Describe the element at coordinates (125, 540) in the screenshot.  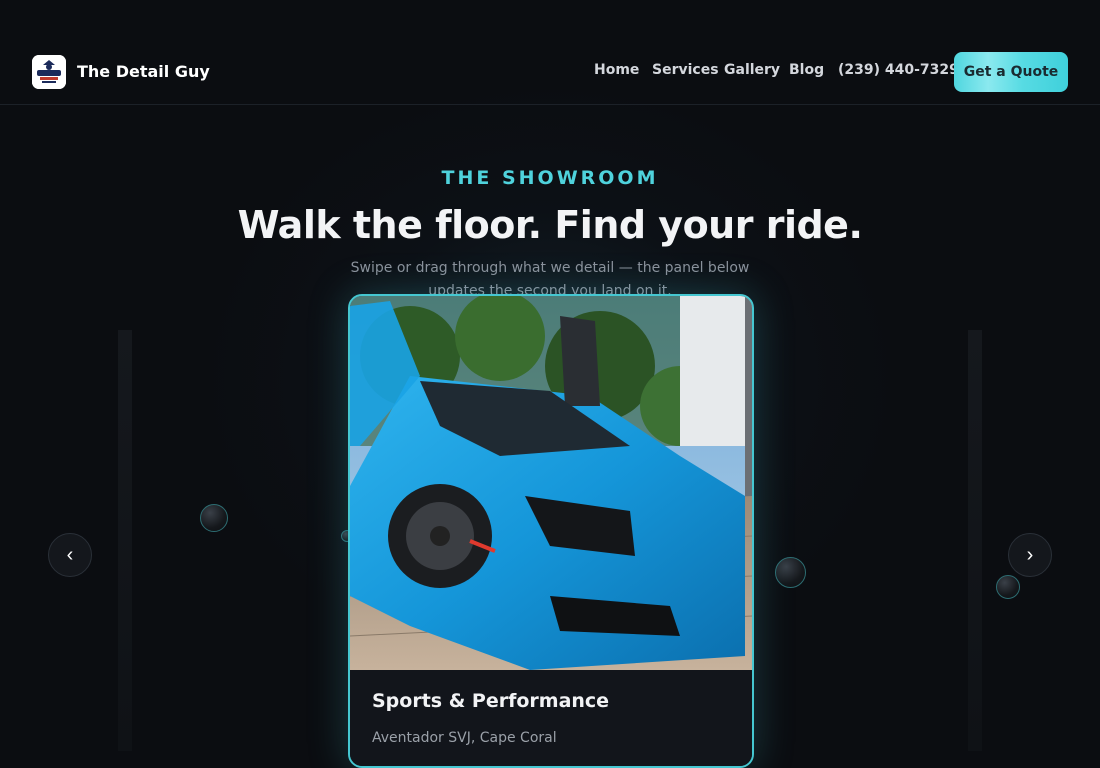
I see `carousel-prev-panel` at that location.